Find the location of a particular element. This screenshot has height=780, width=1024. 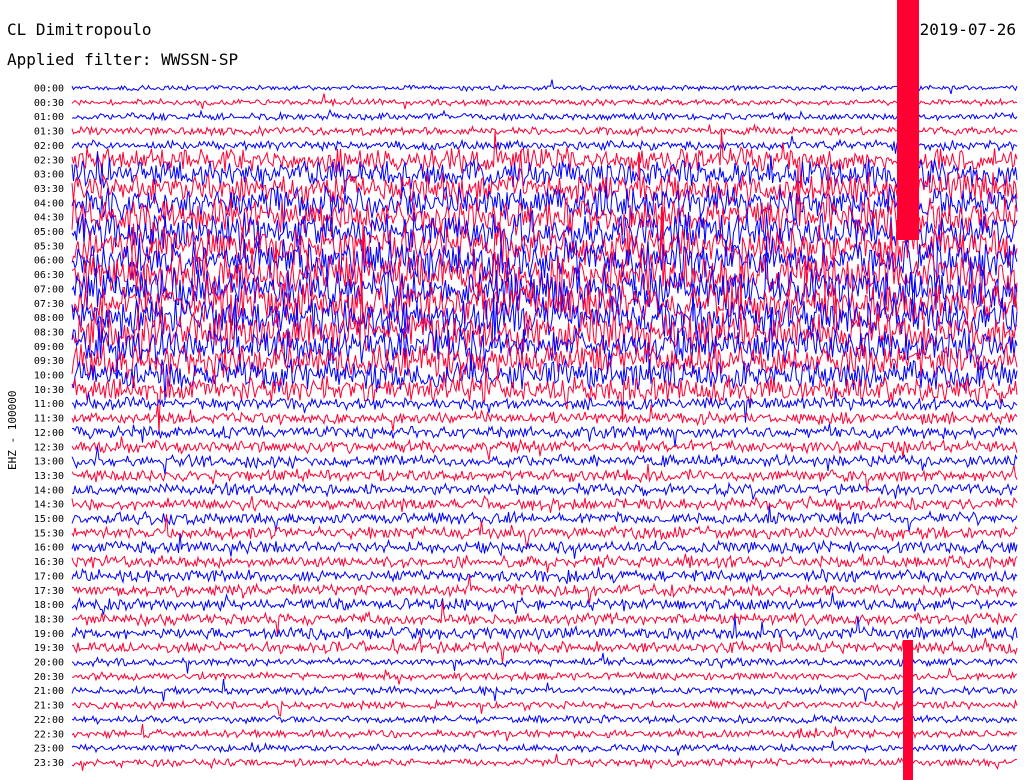

time-tick-label: 12:00 is located at coordinates (49, 433).